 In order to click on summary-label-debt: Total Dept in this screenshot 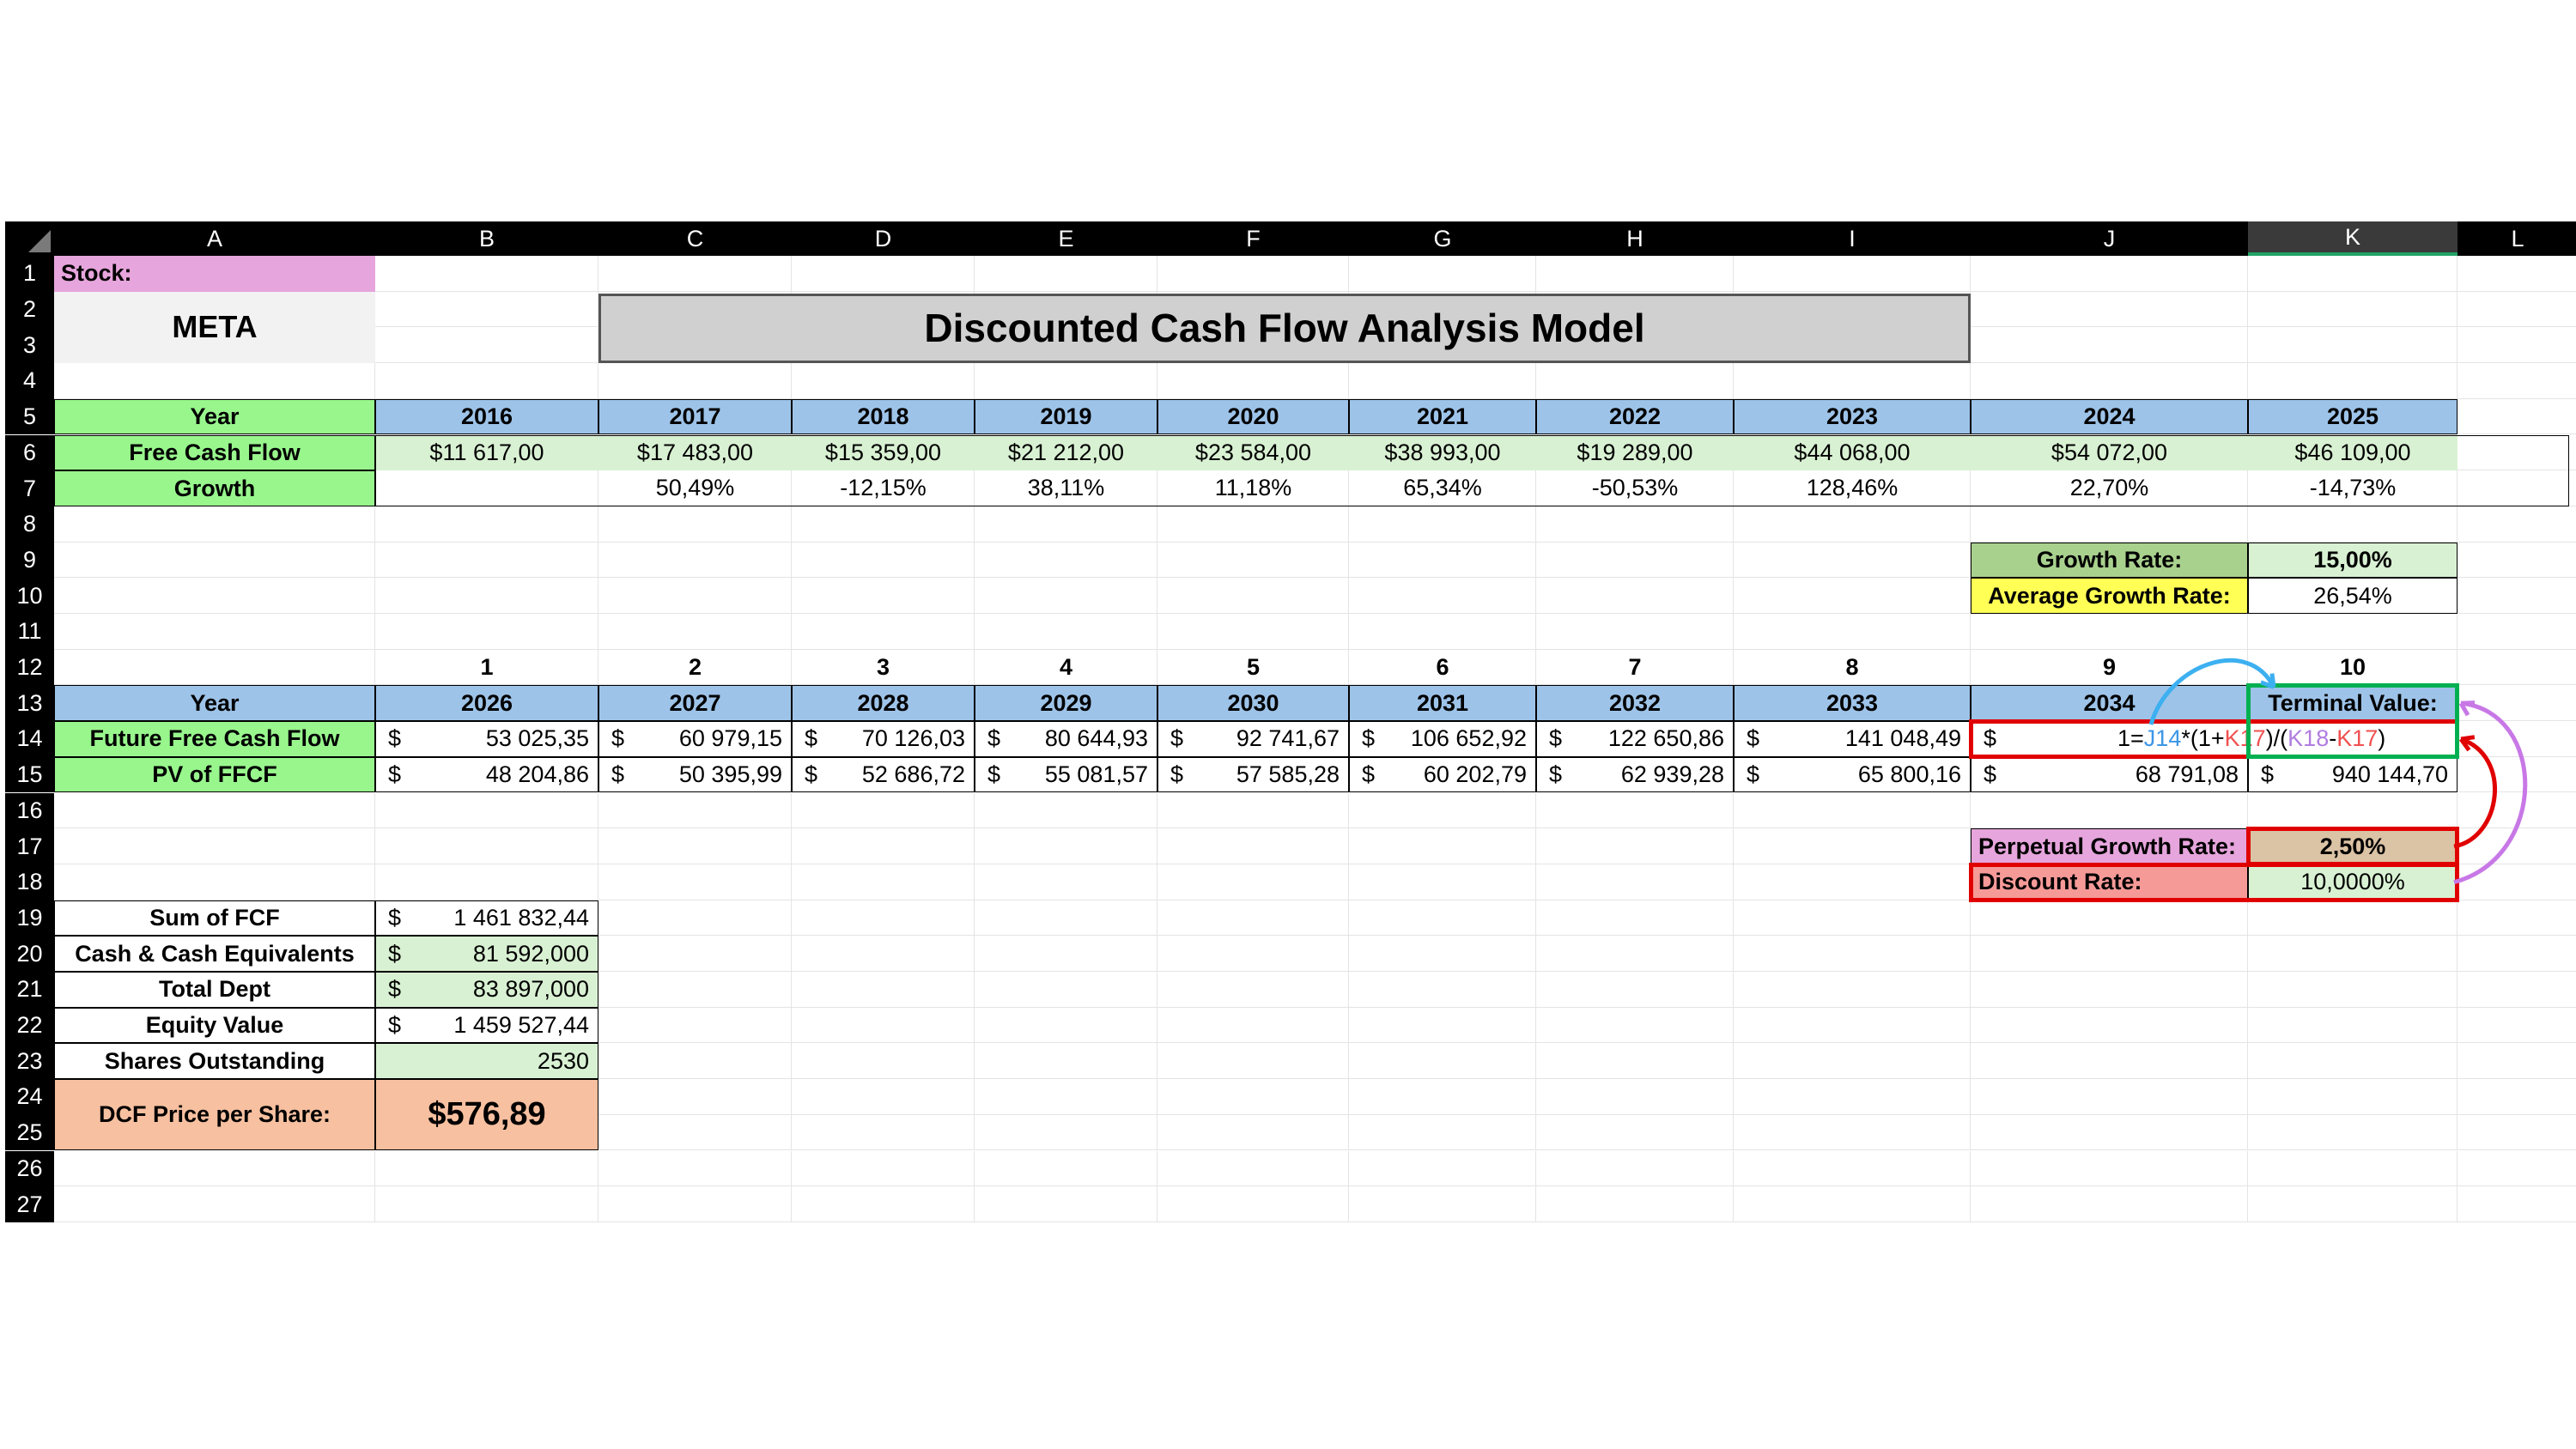, I will do `click(214, 990)`.